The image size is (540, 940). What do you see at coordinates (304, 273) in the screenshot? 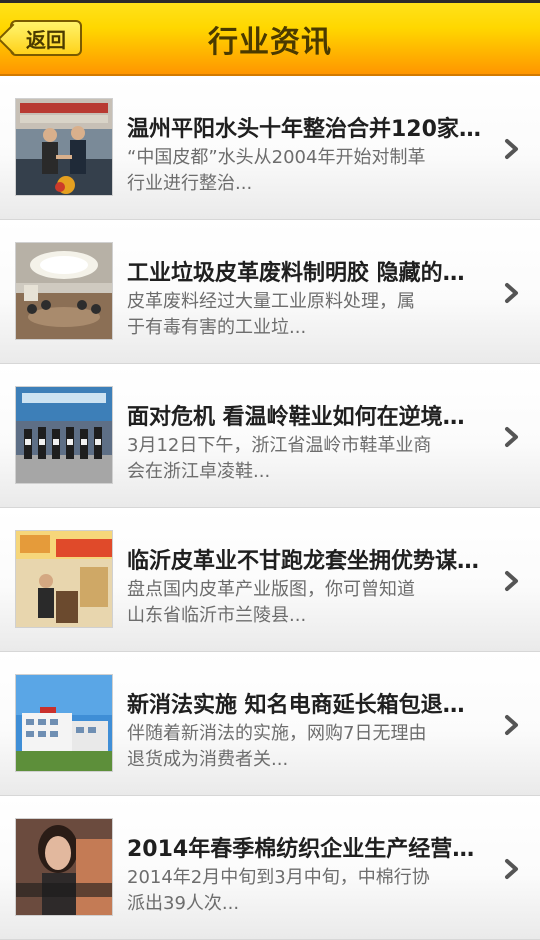
I see `news-title: 工业垃圾皮革废料制明胶 隐藏的危害` at bounding box center [304, 273].